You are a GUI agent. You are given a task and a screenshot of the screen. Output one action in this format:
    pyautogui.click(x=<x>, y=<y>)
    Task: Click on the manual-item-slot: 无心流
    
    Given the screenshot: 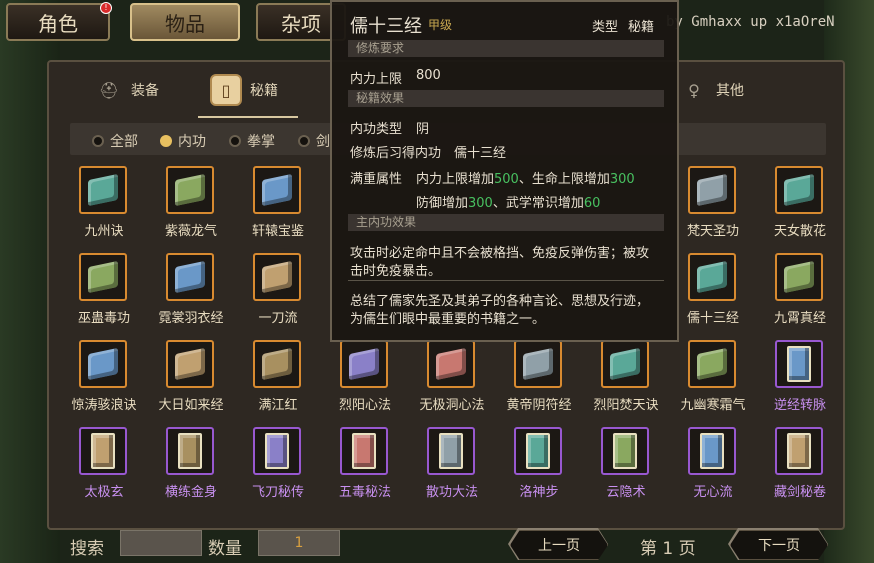 What is the action you would take?
    pyautogui.click(x=714, y=467)
    